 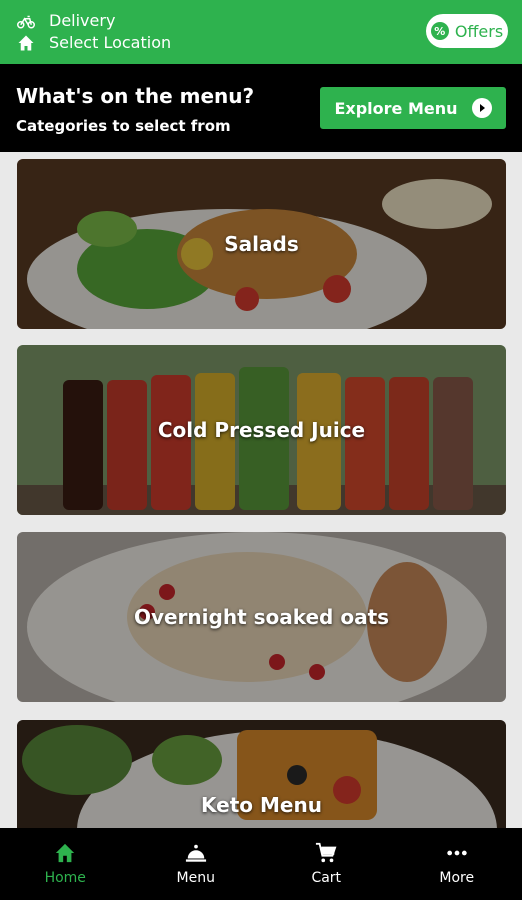 What do you see at coordinates (326, 852) in the screenshot?
I see `cart-icon` at bounding box center [326, 852].